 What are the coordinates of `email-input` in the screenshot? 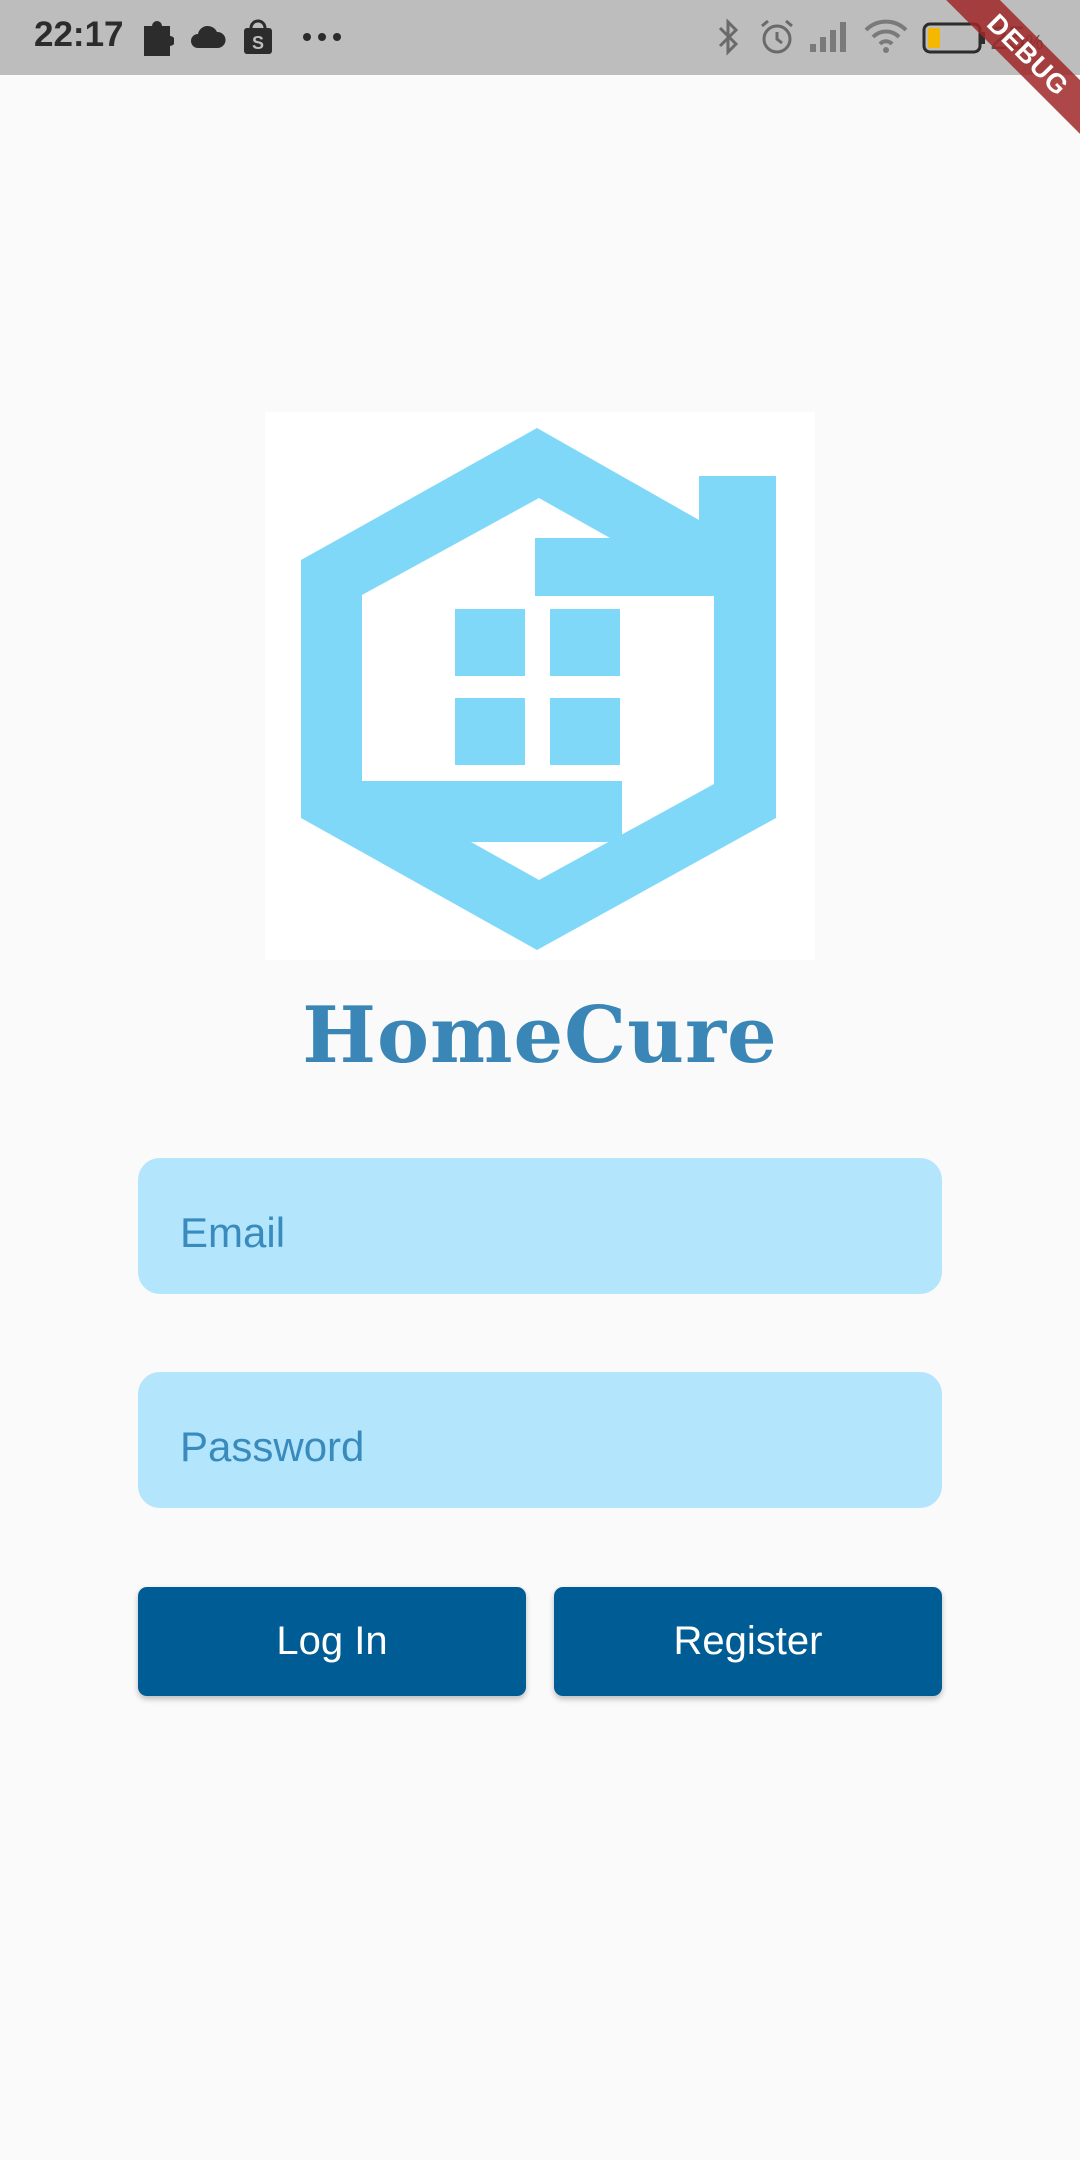 It's located at (540, 1226).